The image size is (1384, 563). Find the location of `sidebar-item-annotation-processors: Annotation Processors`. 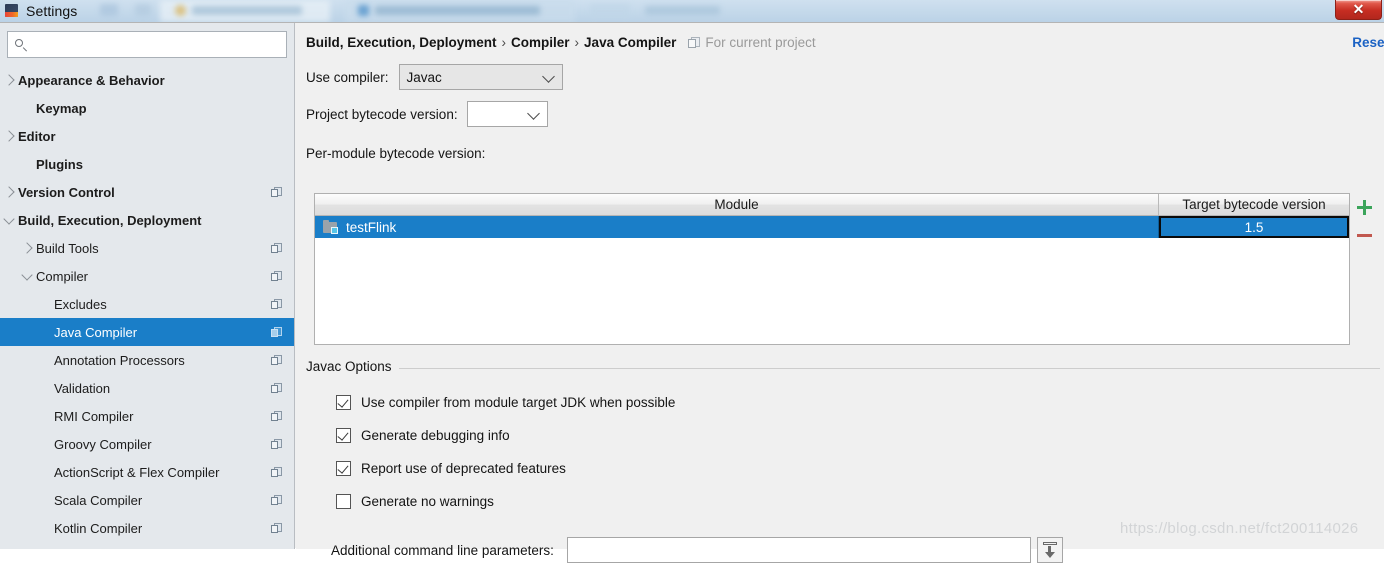

sidebar-item-annotation-processors: Annotation Processors is located at coordinates (147, 360).